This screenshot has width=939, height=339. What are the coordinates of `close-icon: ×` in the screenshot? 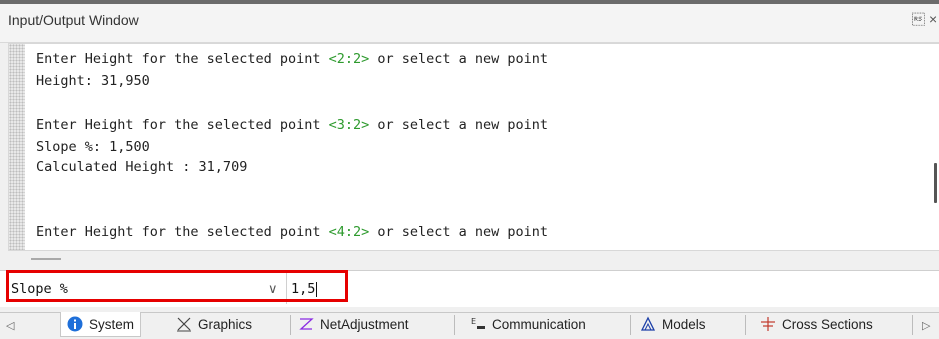 It's located at (934, 19).